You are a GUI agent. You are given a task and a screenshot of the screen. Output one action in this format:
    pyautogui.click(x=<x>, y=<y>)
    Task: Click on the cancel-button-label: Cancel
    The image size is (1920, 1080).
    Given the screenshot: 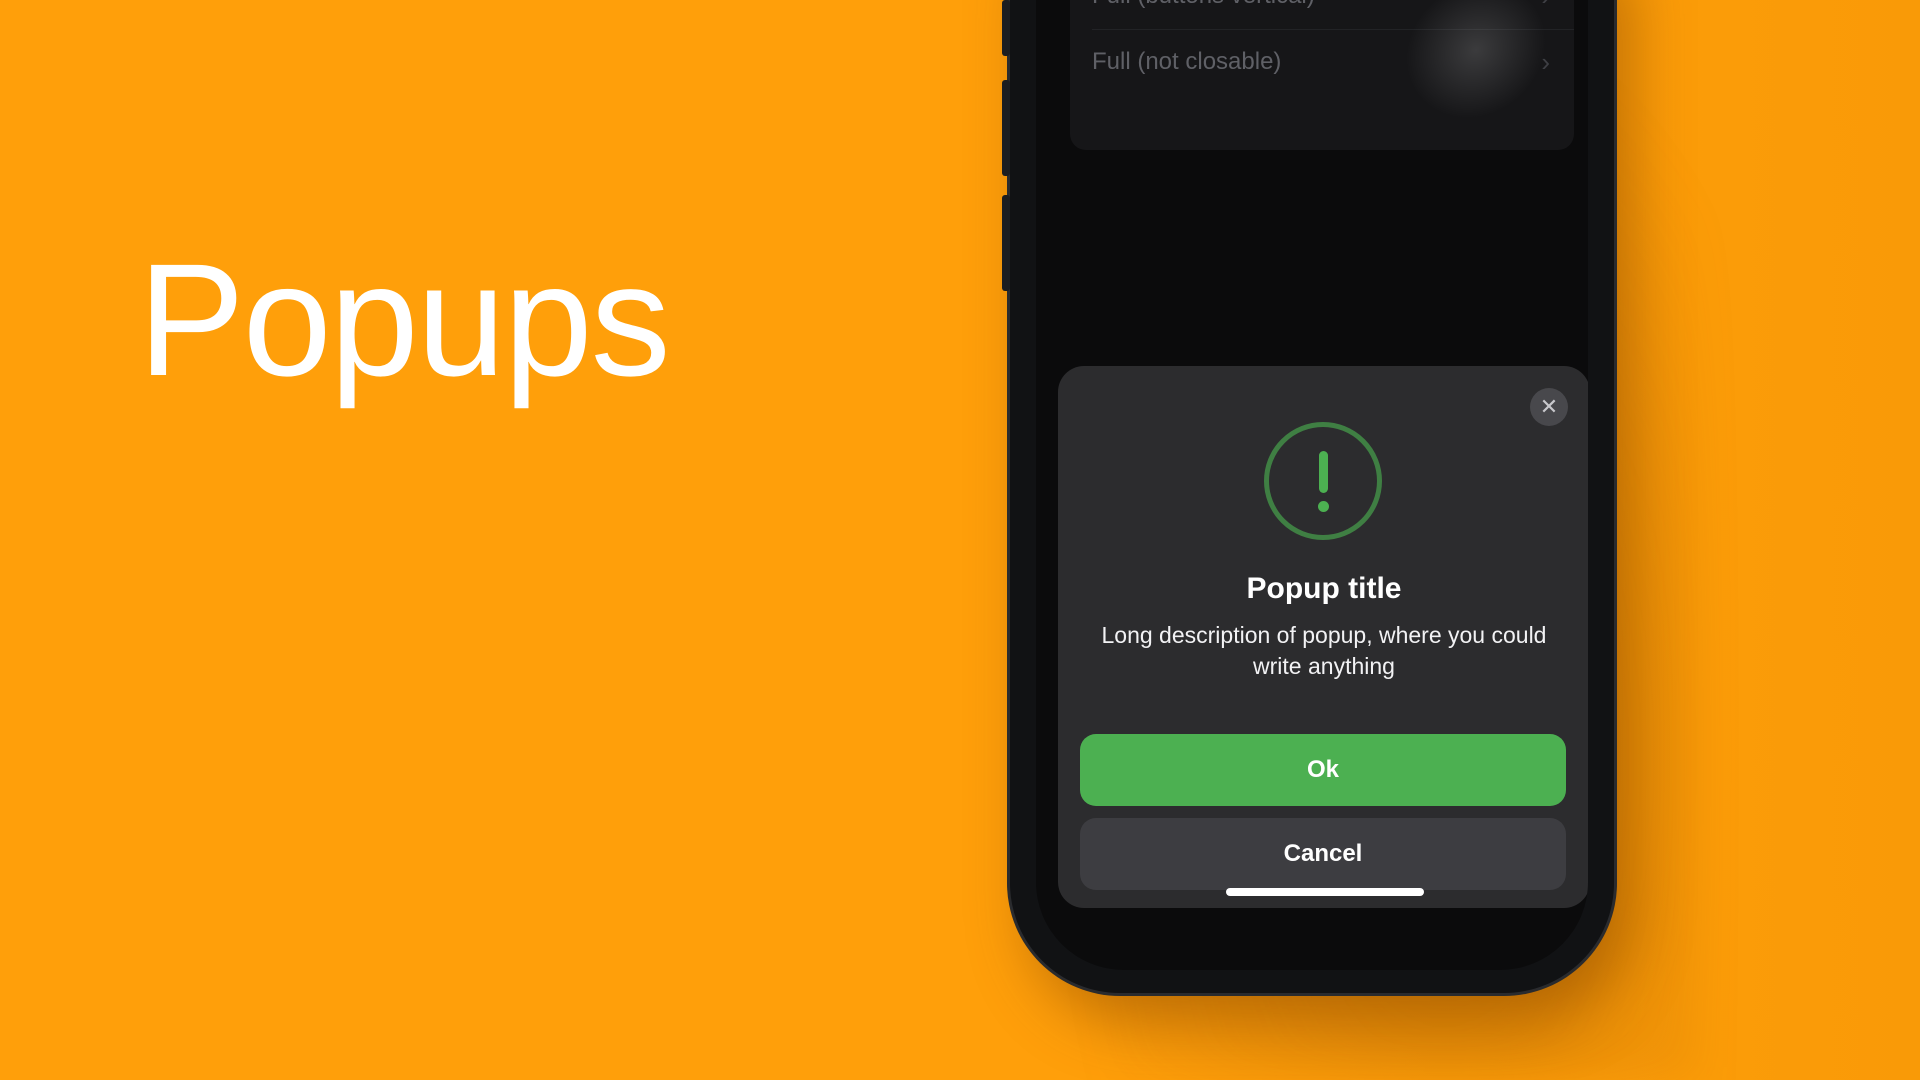 What is the action you would take?
    pyautogui.click(x=1323, y=853)
    